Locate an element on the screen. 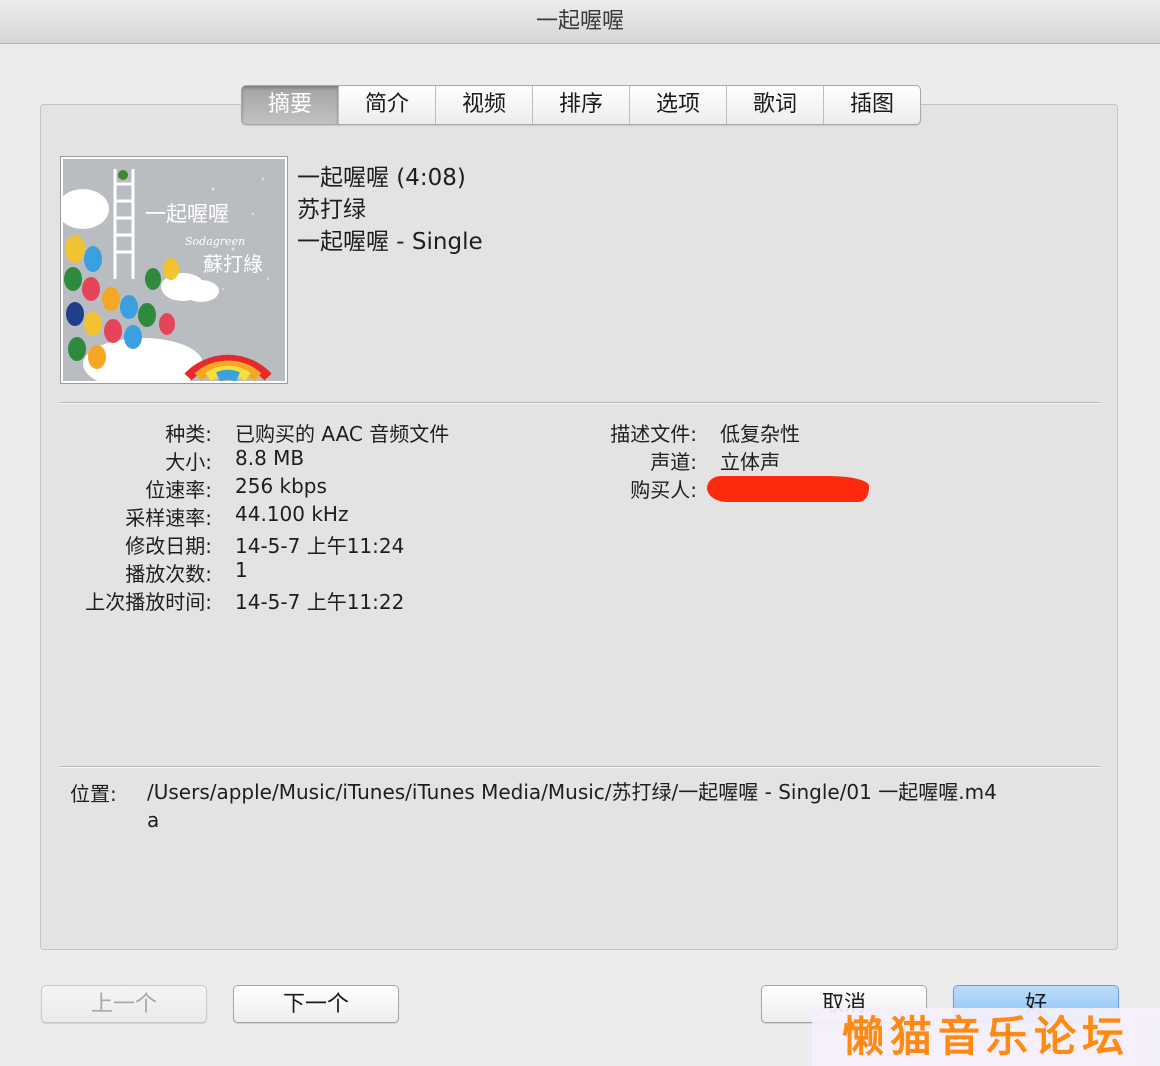 The height and width of the screenshot is (1066, 1160). size-label: 大小: is located at coordinates (188, 462).